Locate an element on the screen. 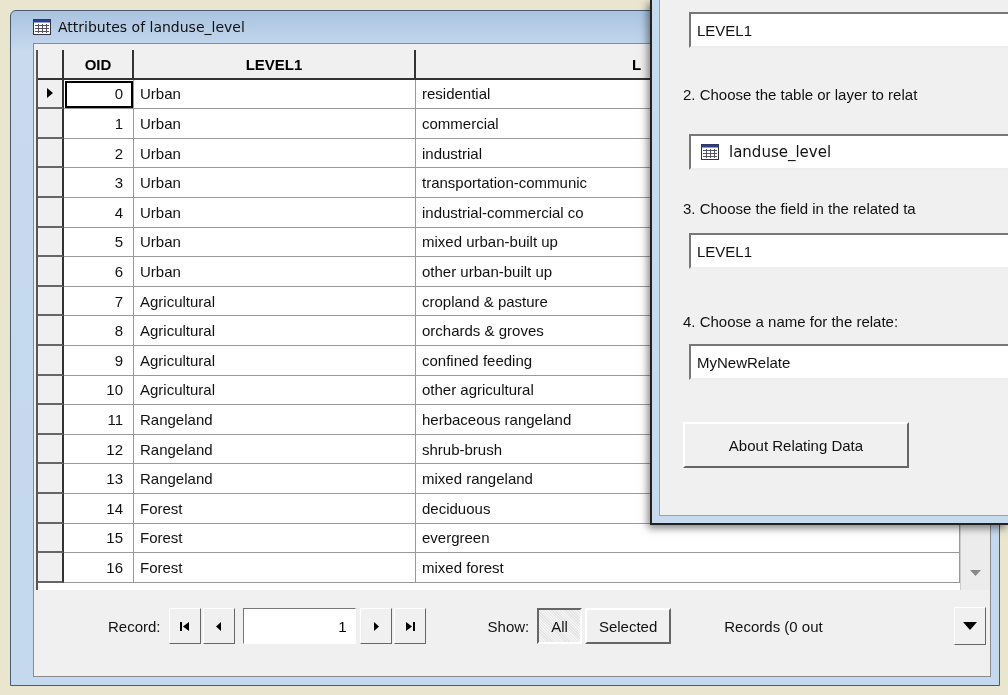 The height and width of the screenshot is (695, 1008). table-cell: 15 is located at coordinates (99, 538).